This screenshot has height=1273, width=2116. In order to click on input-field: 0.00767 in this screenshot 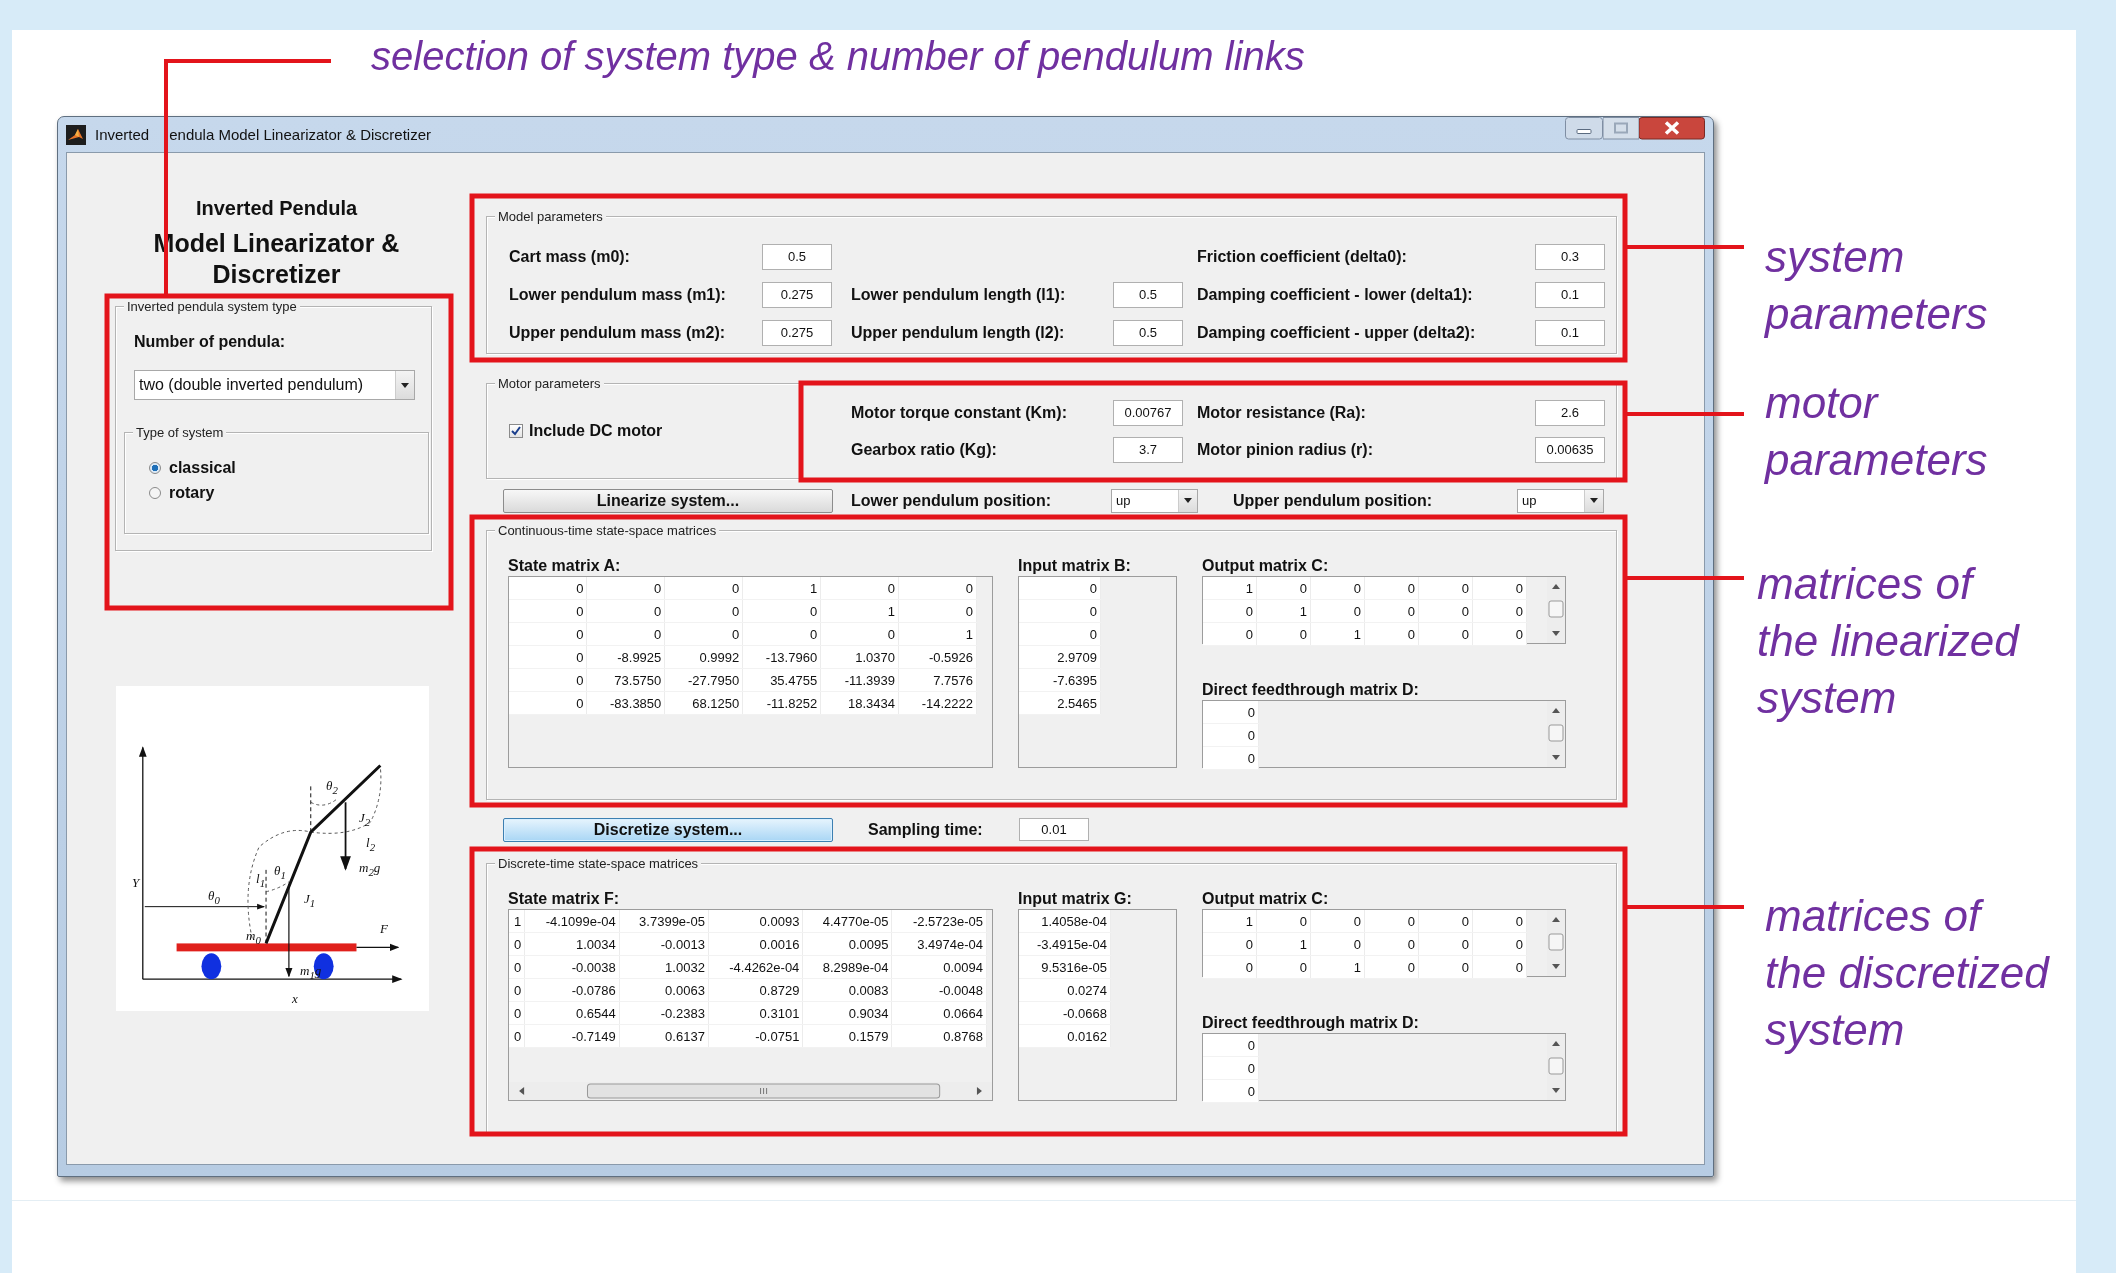, I will do `click(1148, 412)`.